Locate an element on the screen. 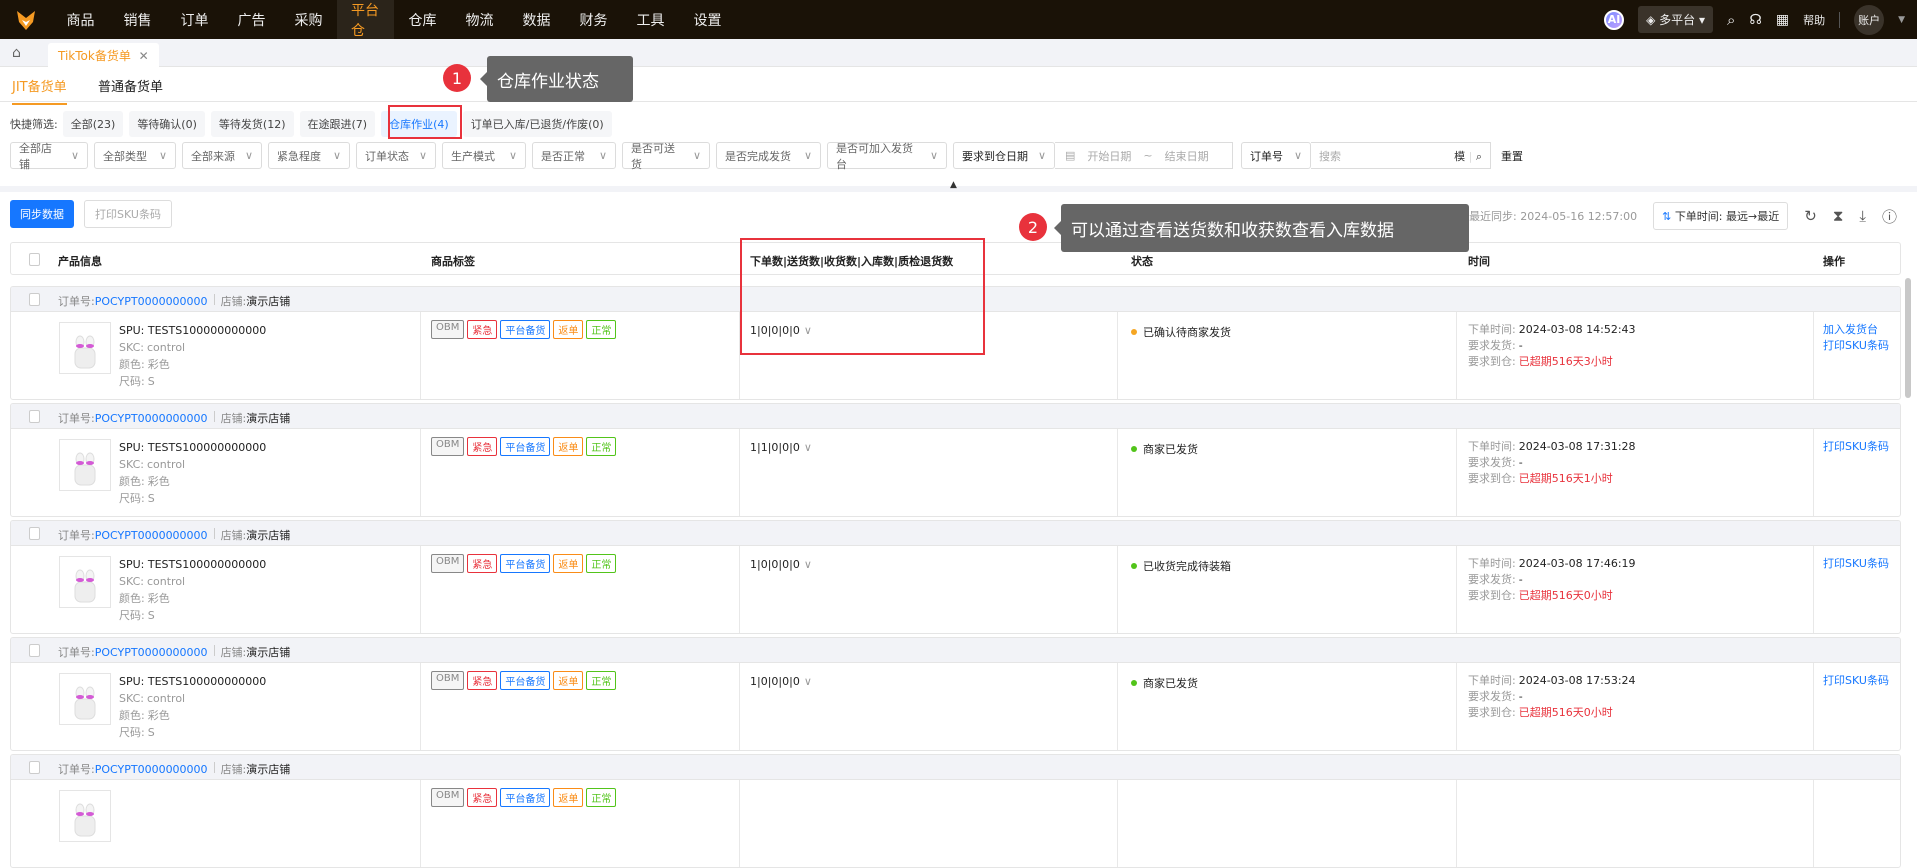 The height and width of the screenshot is (868, 1917). headset-icon: ☊ is located at coordinates (1755, 20).